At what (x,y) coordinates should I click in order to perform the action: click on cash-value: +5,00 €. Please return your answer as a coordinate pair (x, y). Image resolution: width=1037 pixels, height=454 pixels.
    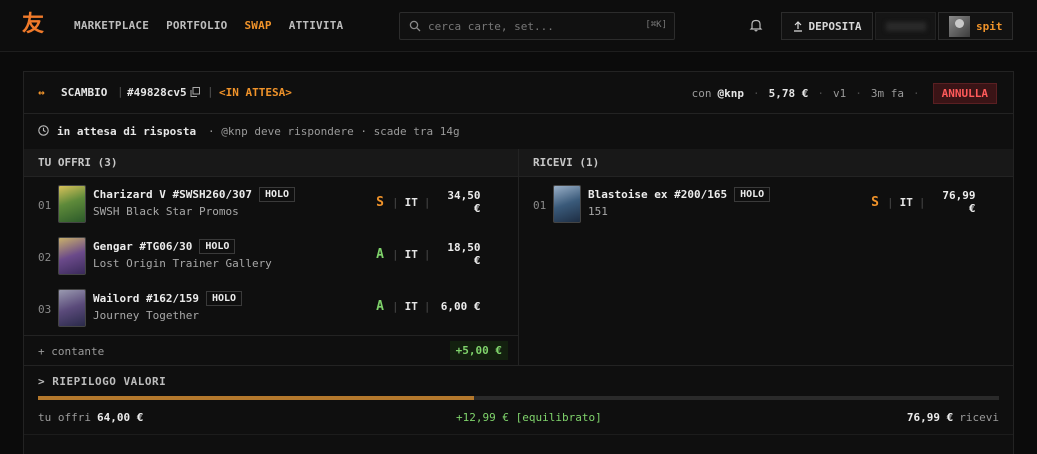
    Looking at the image, I should click on (478, 350).